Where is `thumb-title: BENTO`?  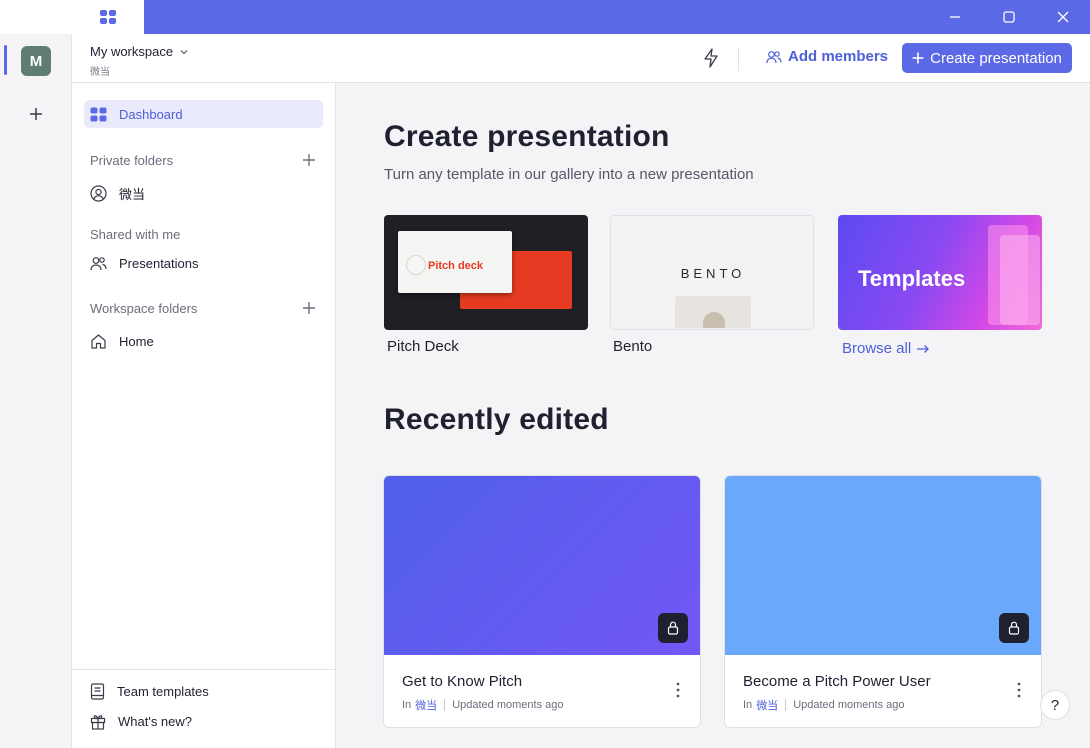 thumb-title: BENTO is located at coordinates (713, 273).